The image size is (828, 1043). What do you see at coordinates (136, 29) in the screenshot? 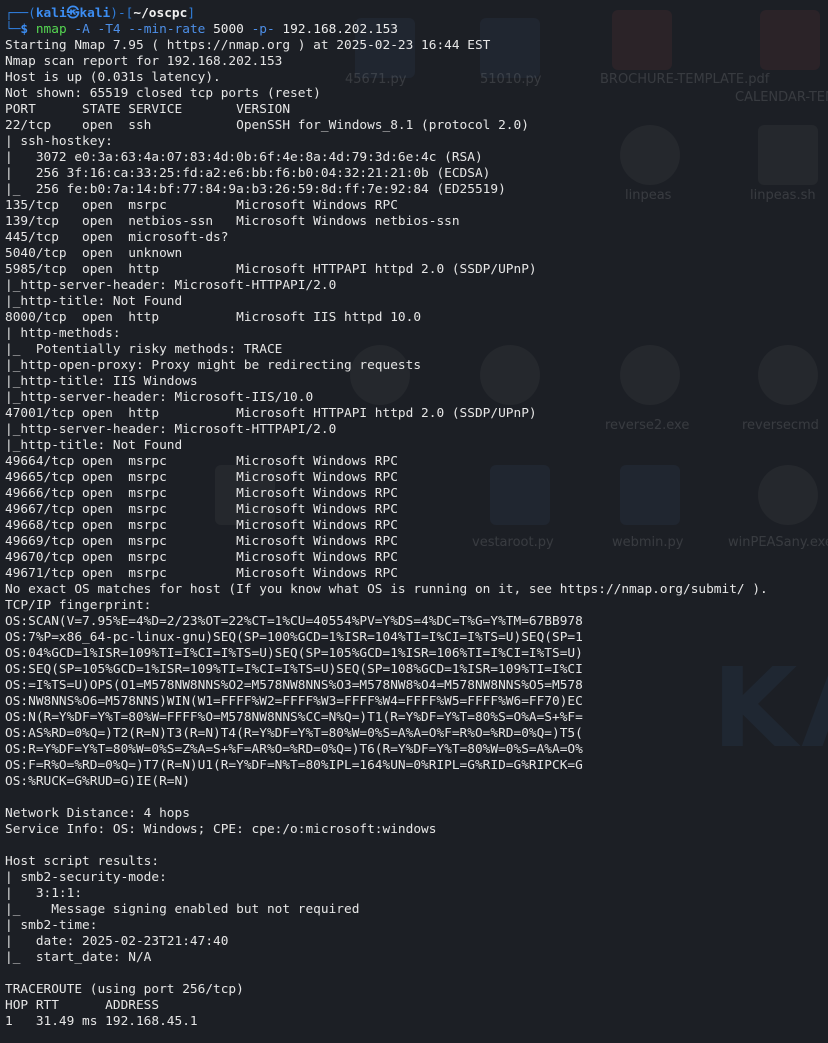
I see `command-flags: -A -T4 --min-rate` at bounding box center [136, 29].